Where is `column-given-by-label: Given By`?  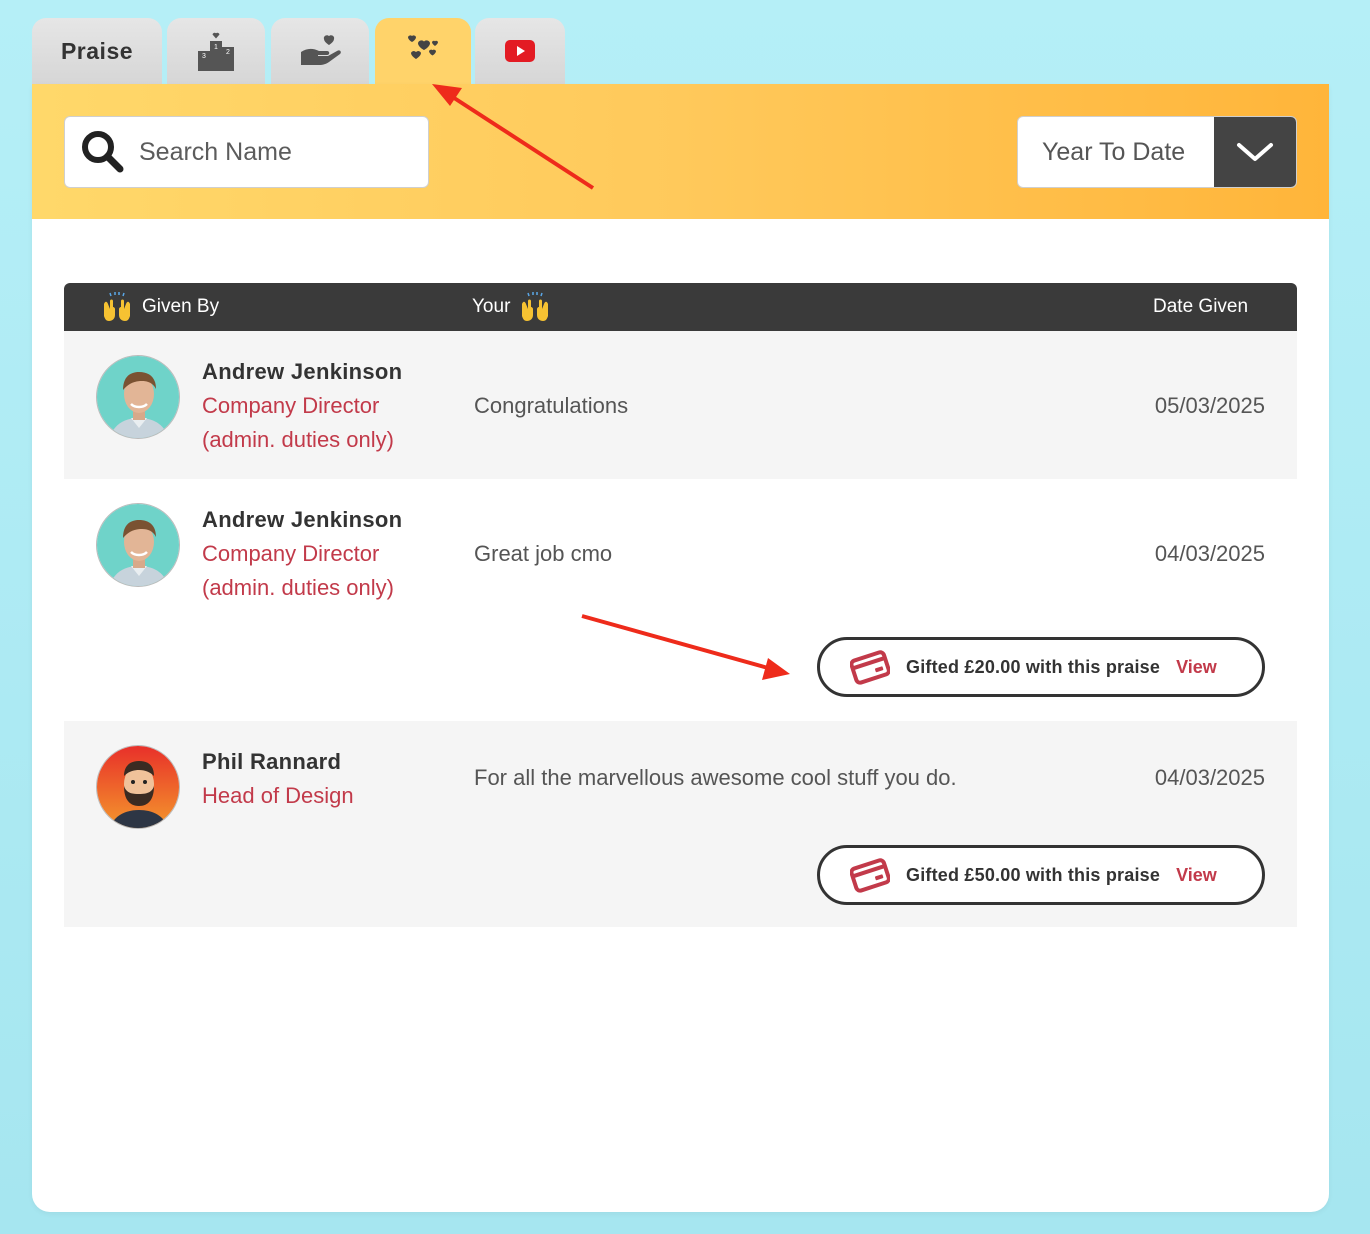
column-given-by-label: Given By is located at coordinates (181, 306).